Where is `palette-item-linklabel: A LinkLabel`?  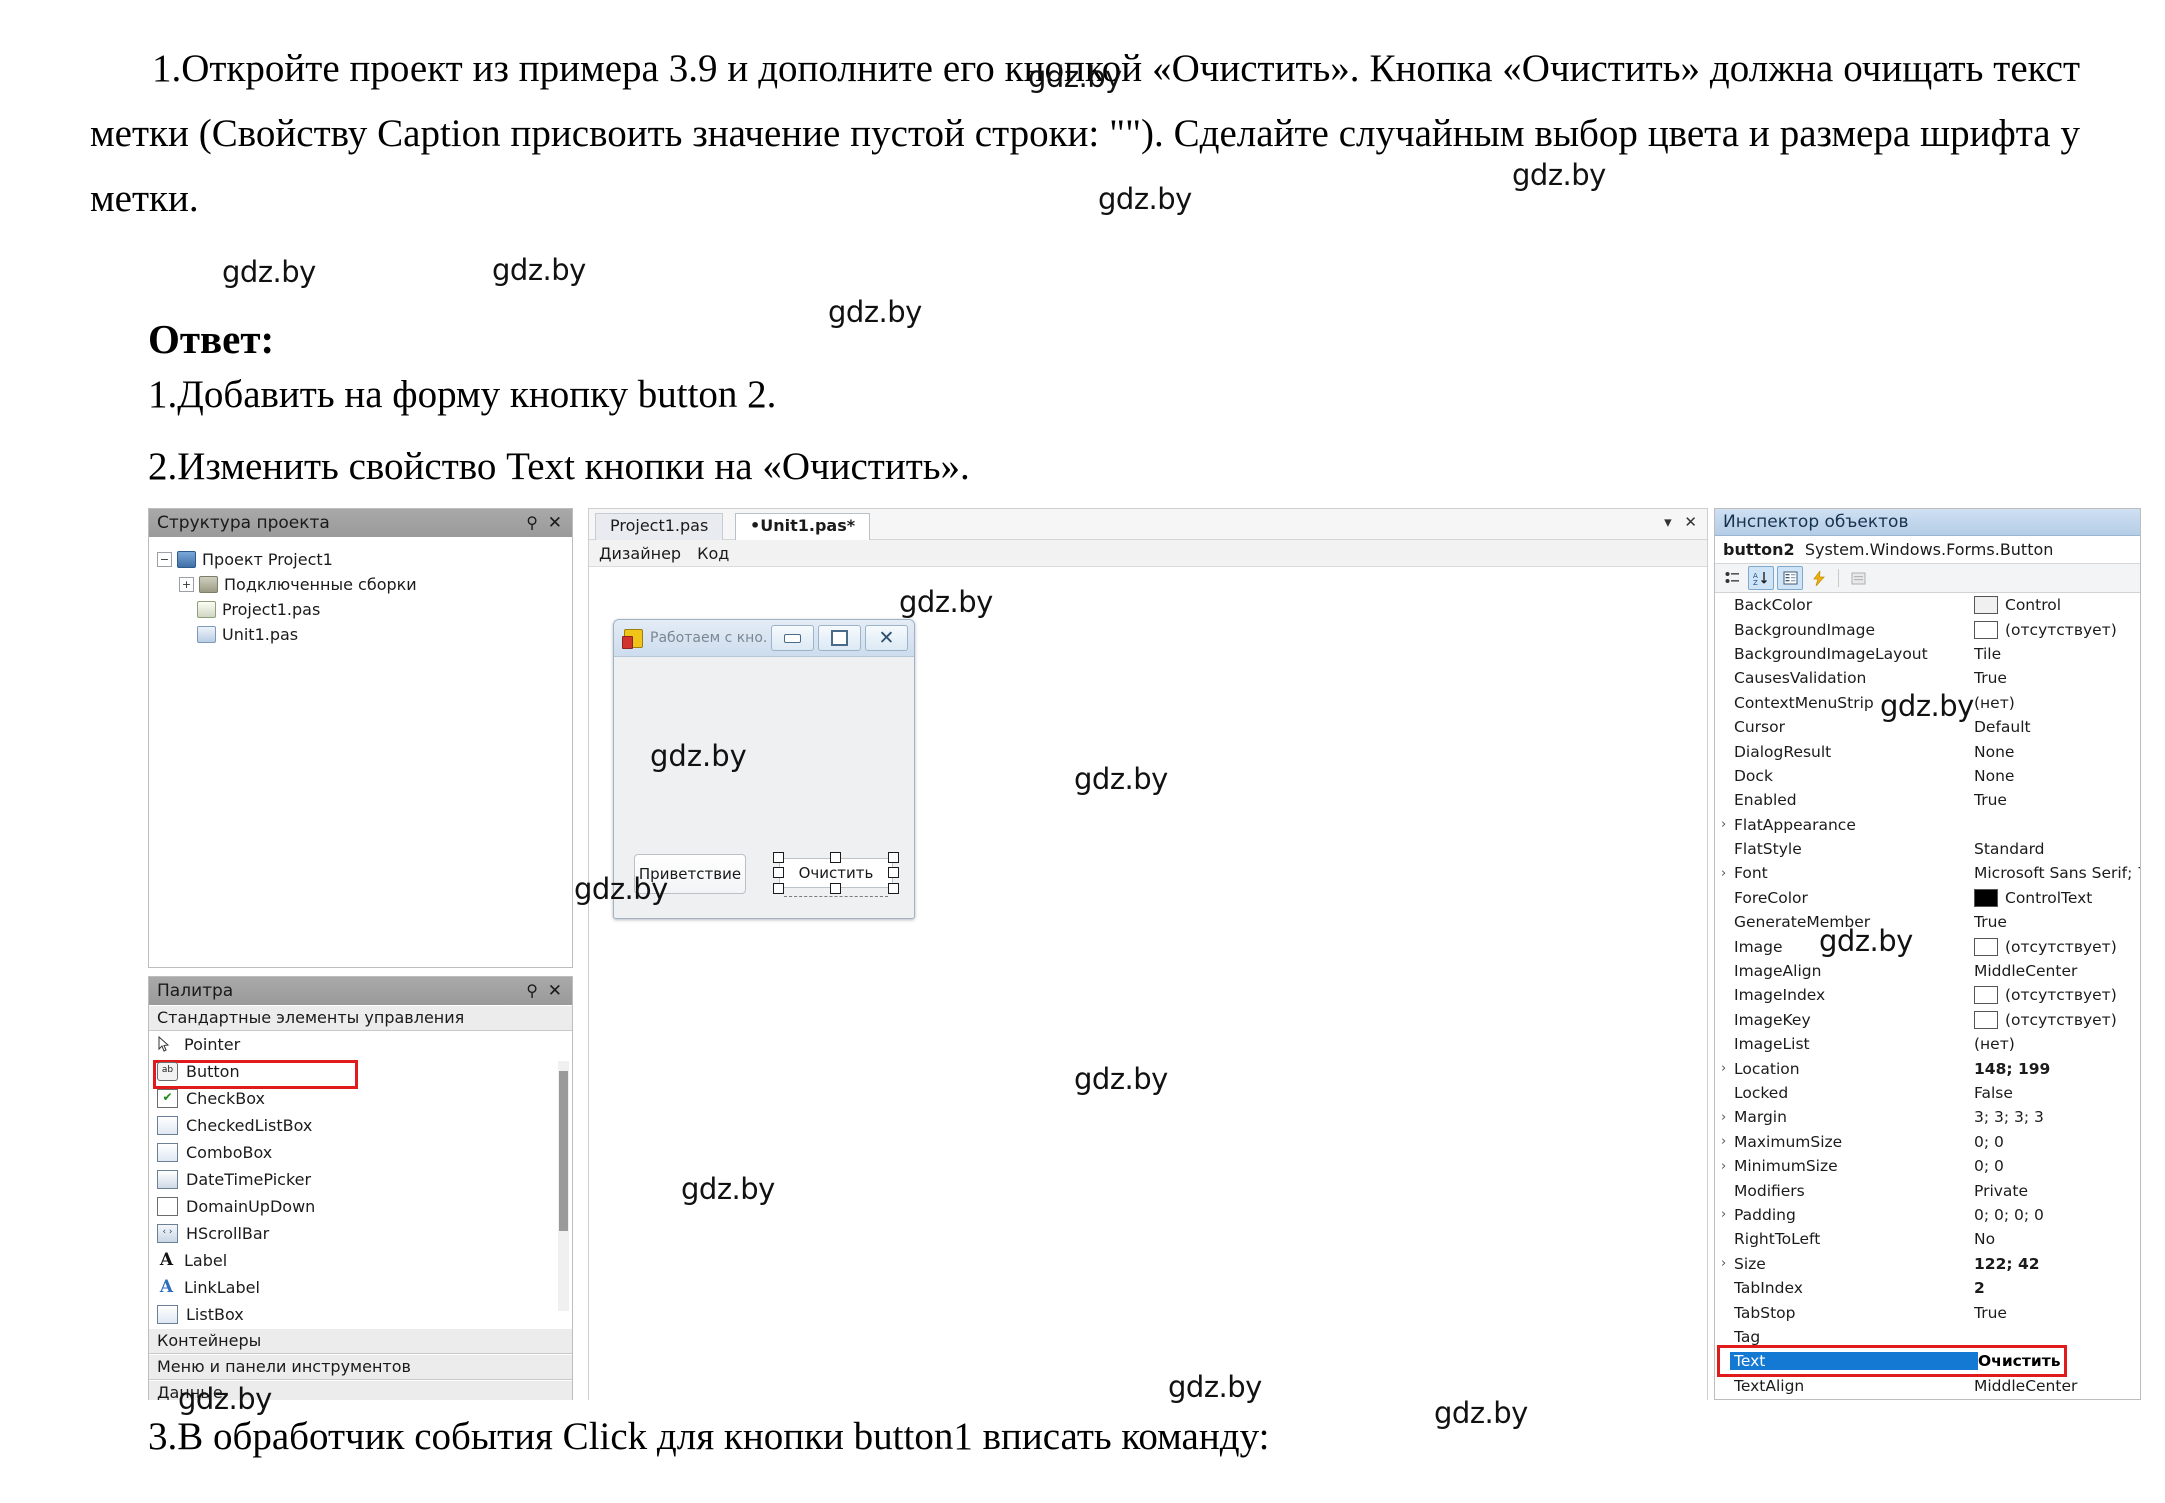 palette-item-linklabel: A LinkLabel is located at coordinates (360, 1287).